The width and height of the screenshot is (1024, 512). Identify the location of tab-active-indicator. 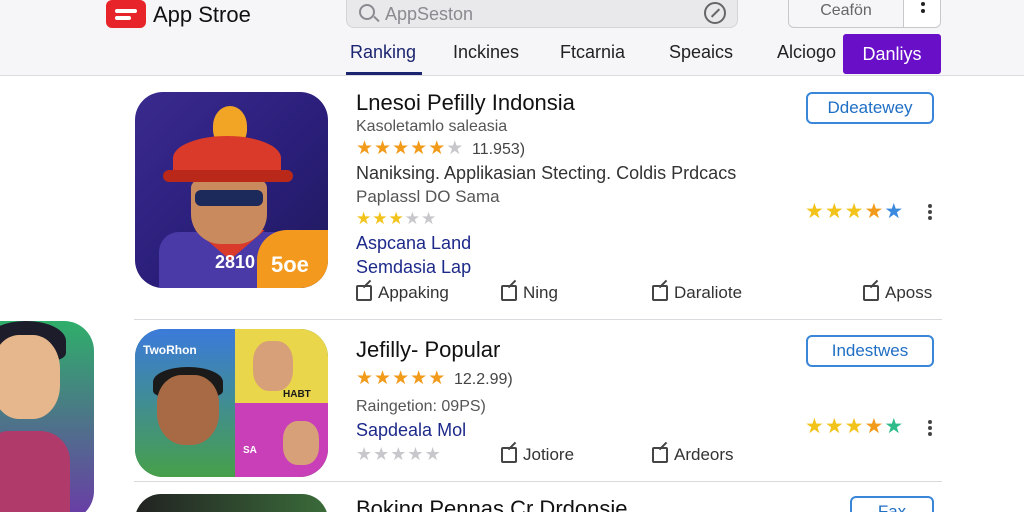
(384, 73).